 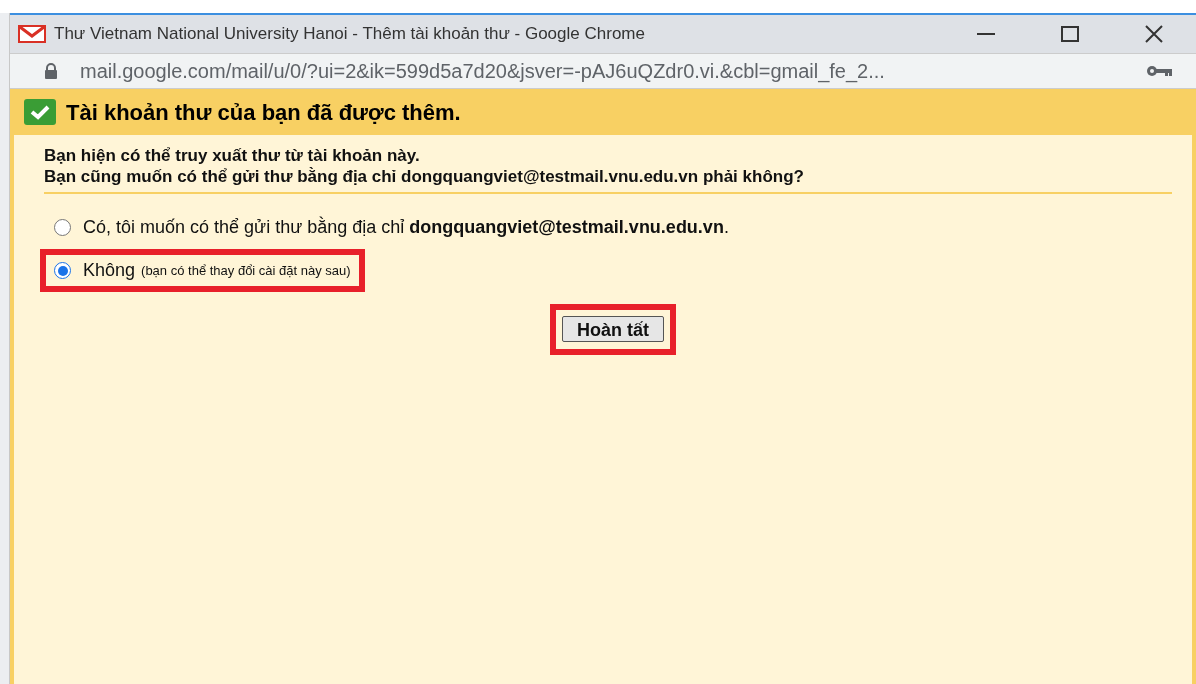 I want to click on checkmark-icon, so click(x=40, y=112).